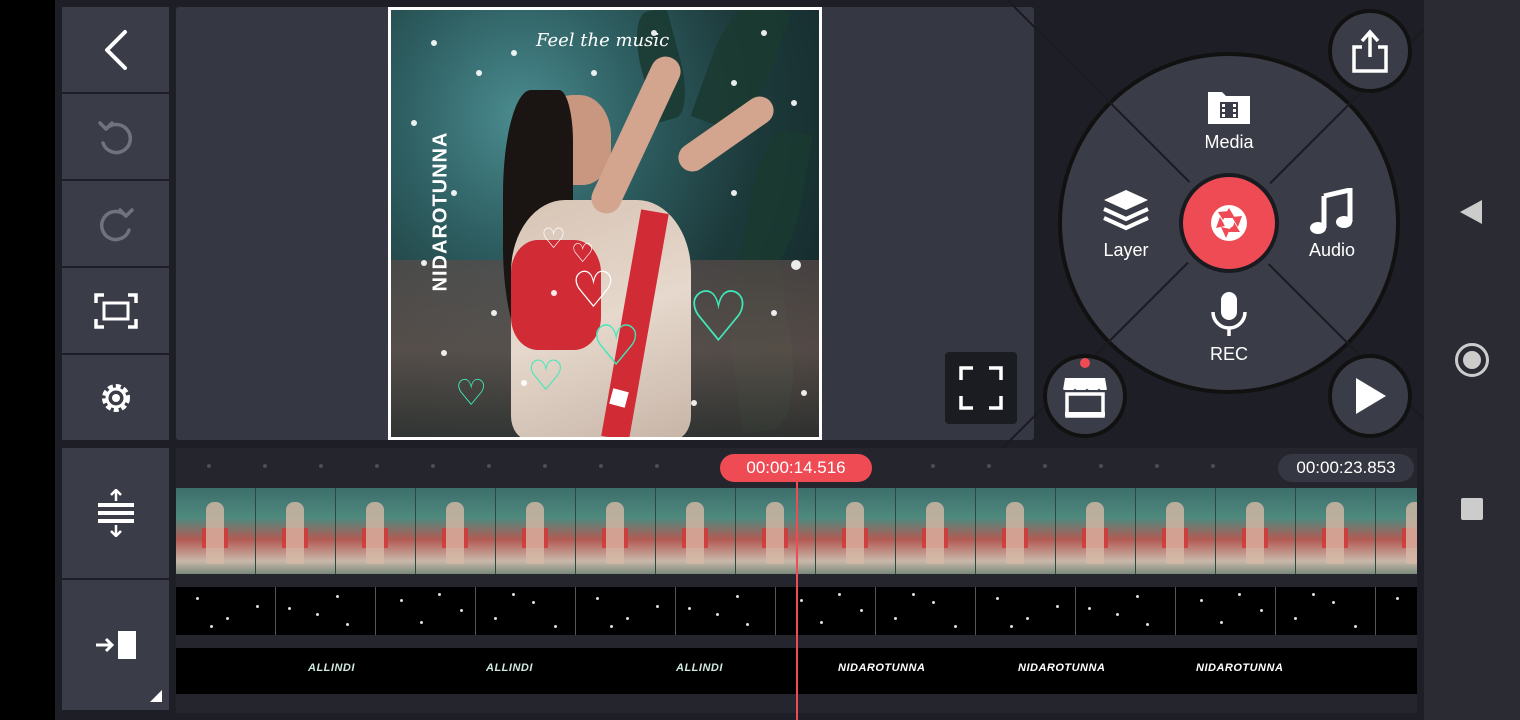 This screenshot has height=720, width=1520. What do you see at coordinates (1346, 468) in the screenshot?
I see `total-duration-display: 00:00:23.853` at bounding box center [1346, 468].